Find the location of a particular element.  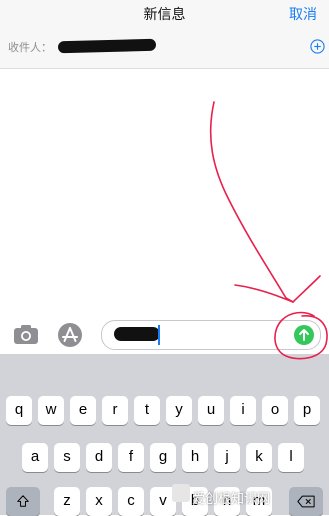

key-j: j is located at coordinates (227, 457).